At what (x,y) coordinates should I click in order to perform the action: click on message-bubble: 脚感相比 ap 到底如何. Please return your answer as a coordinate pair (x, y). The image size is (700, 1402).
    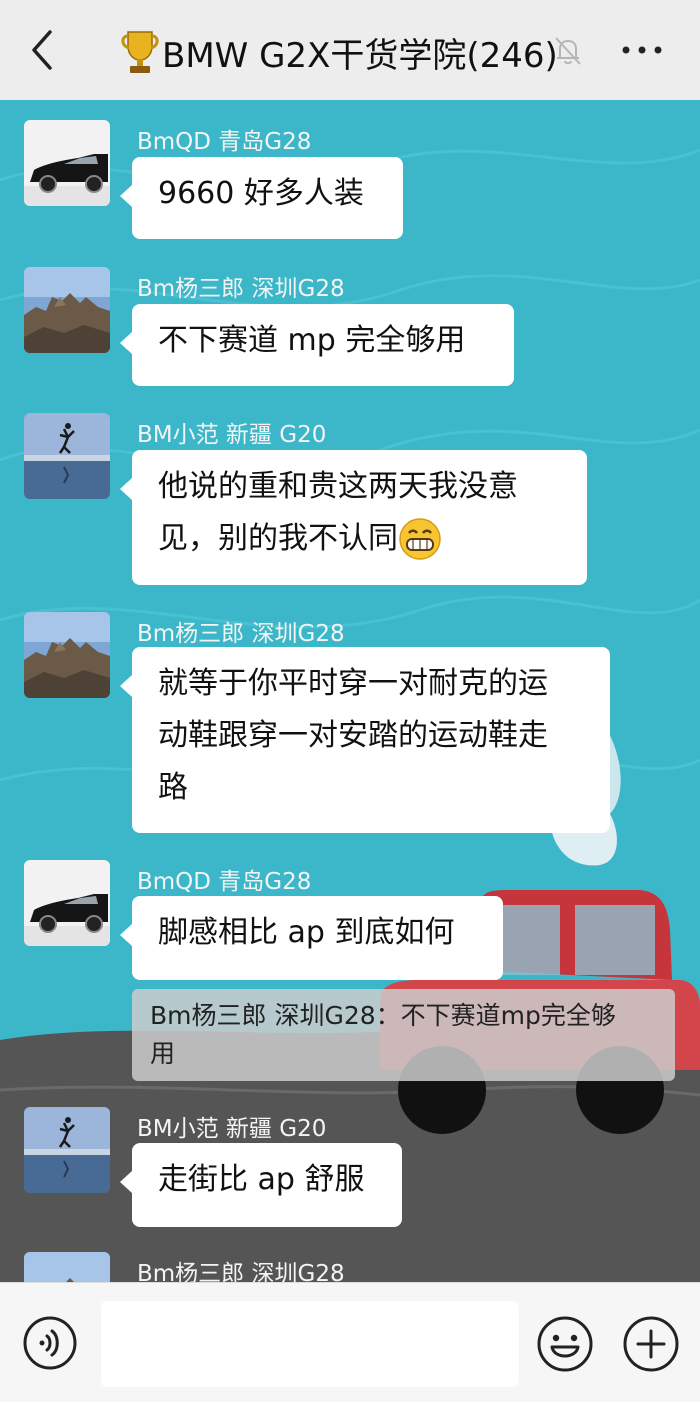
    Looking at the image, I should click on (311, 938).